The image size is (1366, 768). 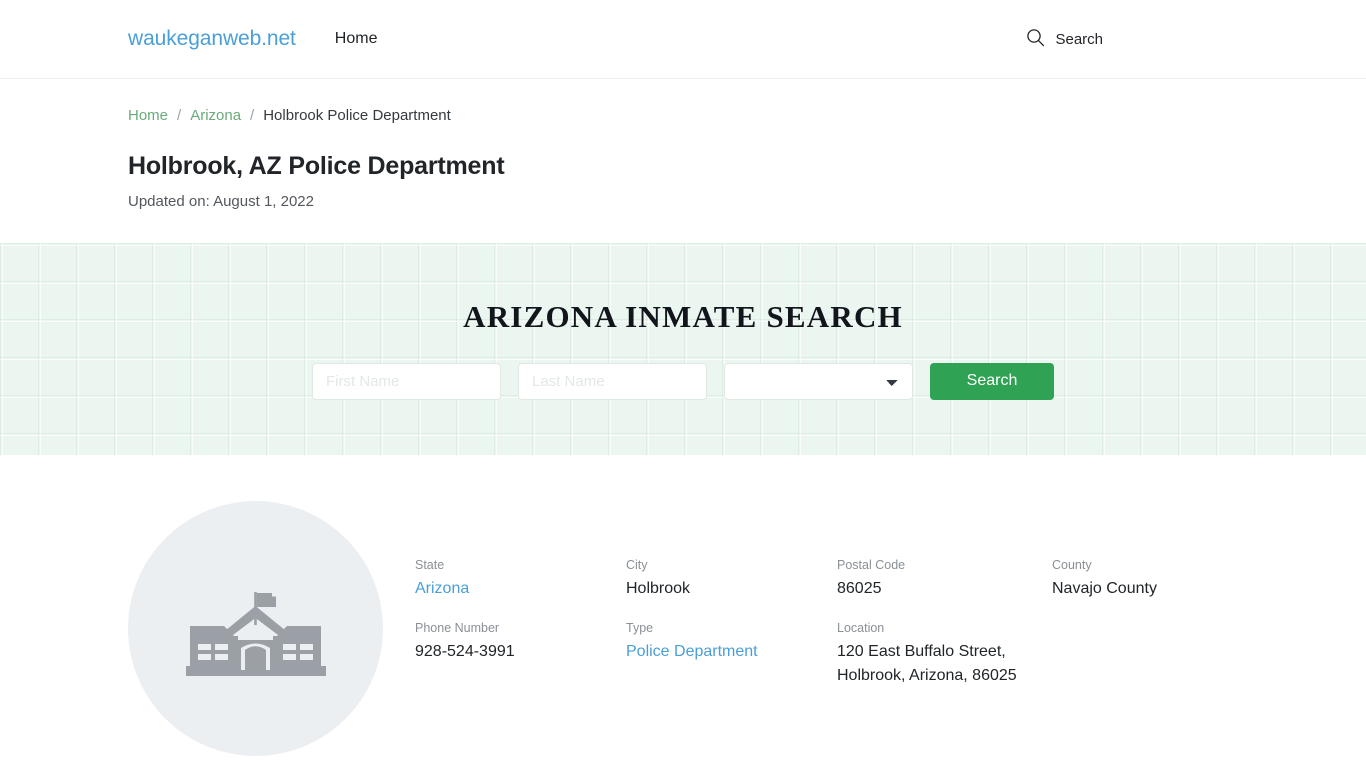 What do you see at coordinates (640, 628) in the screenshot?
I see `field-label: Type` at bounding box center [640, 628].